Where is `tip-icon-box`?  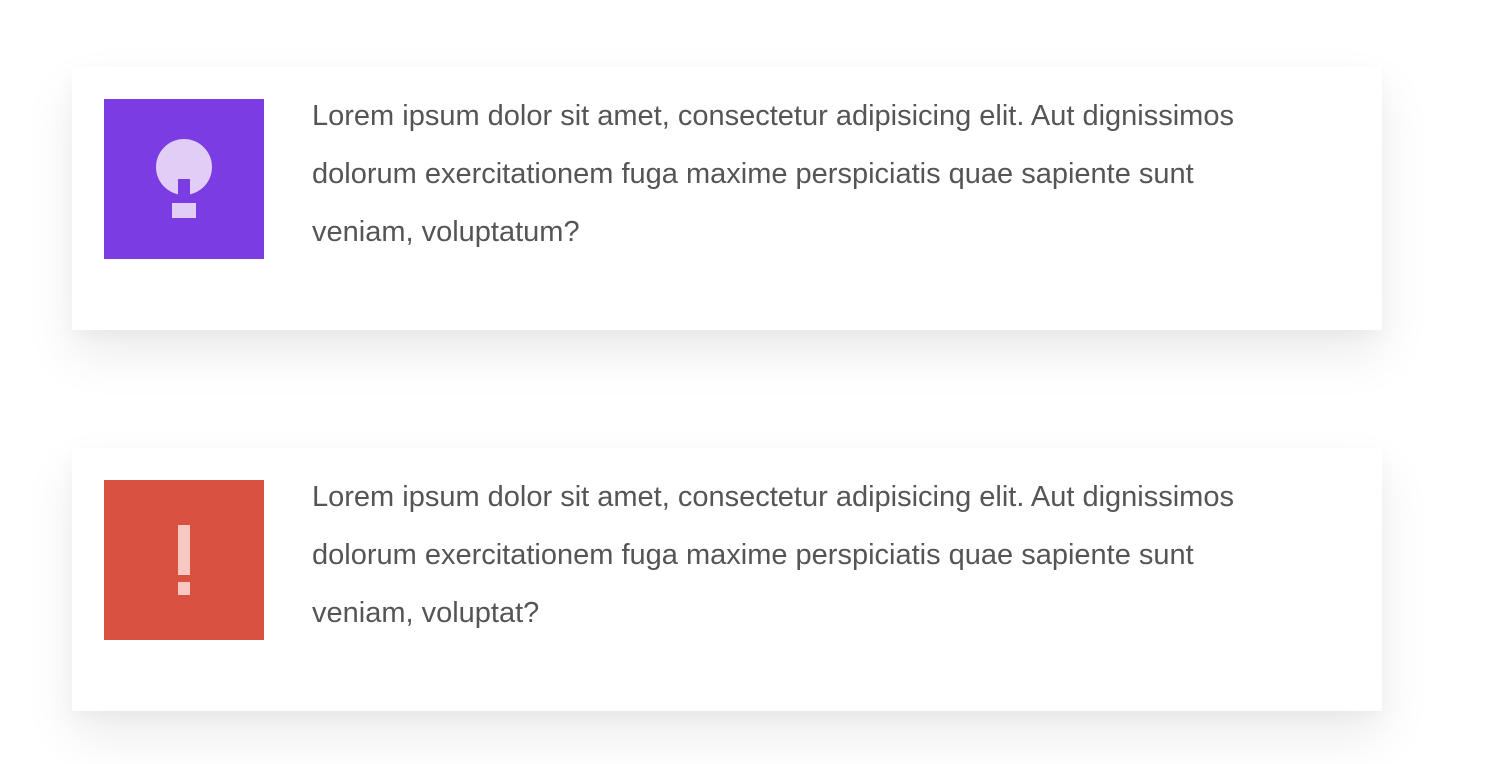 tip-icon-box is located at coordinates (184, 179).